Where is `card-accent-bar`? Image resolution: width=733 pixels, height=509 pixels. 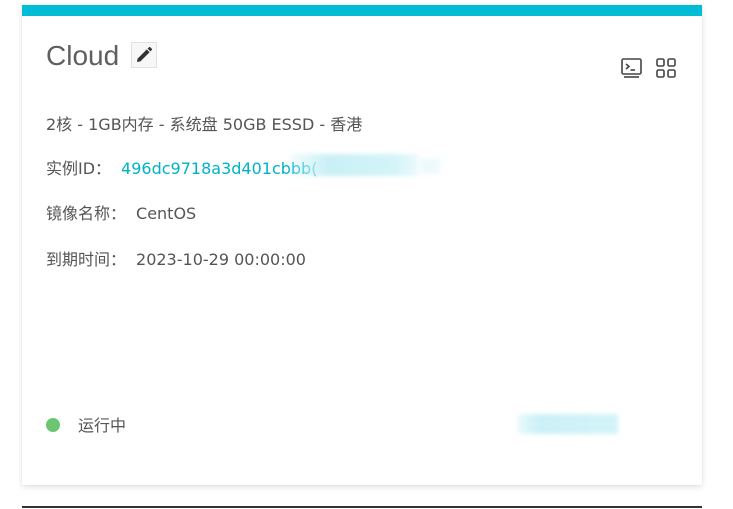 card-accent-bar is located at coordinates (362, 10).